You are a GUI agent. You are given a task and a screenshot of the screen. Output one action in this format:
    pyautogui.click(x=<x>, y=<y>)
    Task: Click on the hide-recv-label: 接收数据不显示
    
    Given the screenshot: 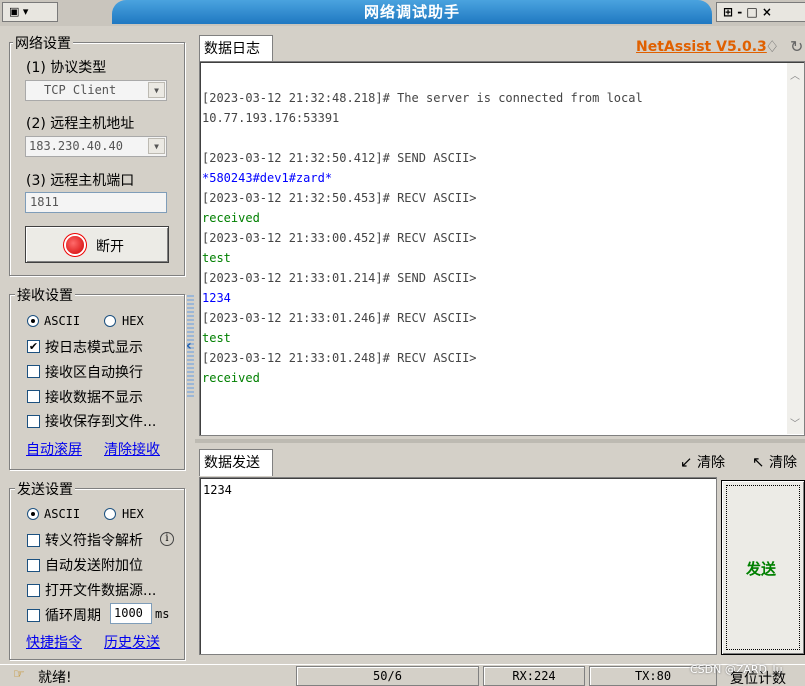 What is the action you would take?
    pyautogui.click(x=94, y=398)
    